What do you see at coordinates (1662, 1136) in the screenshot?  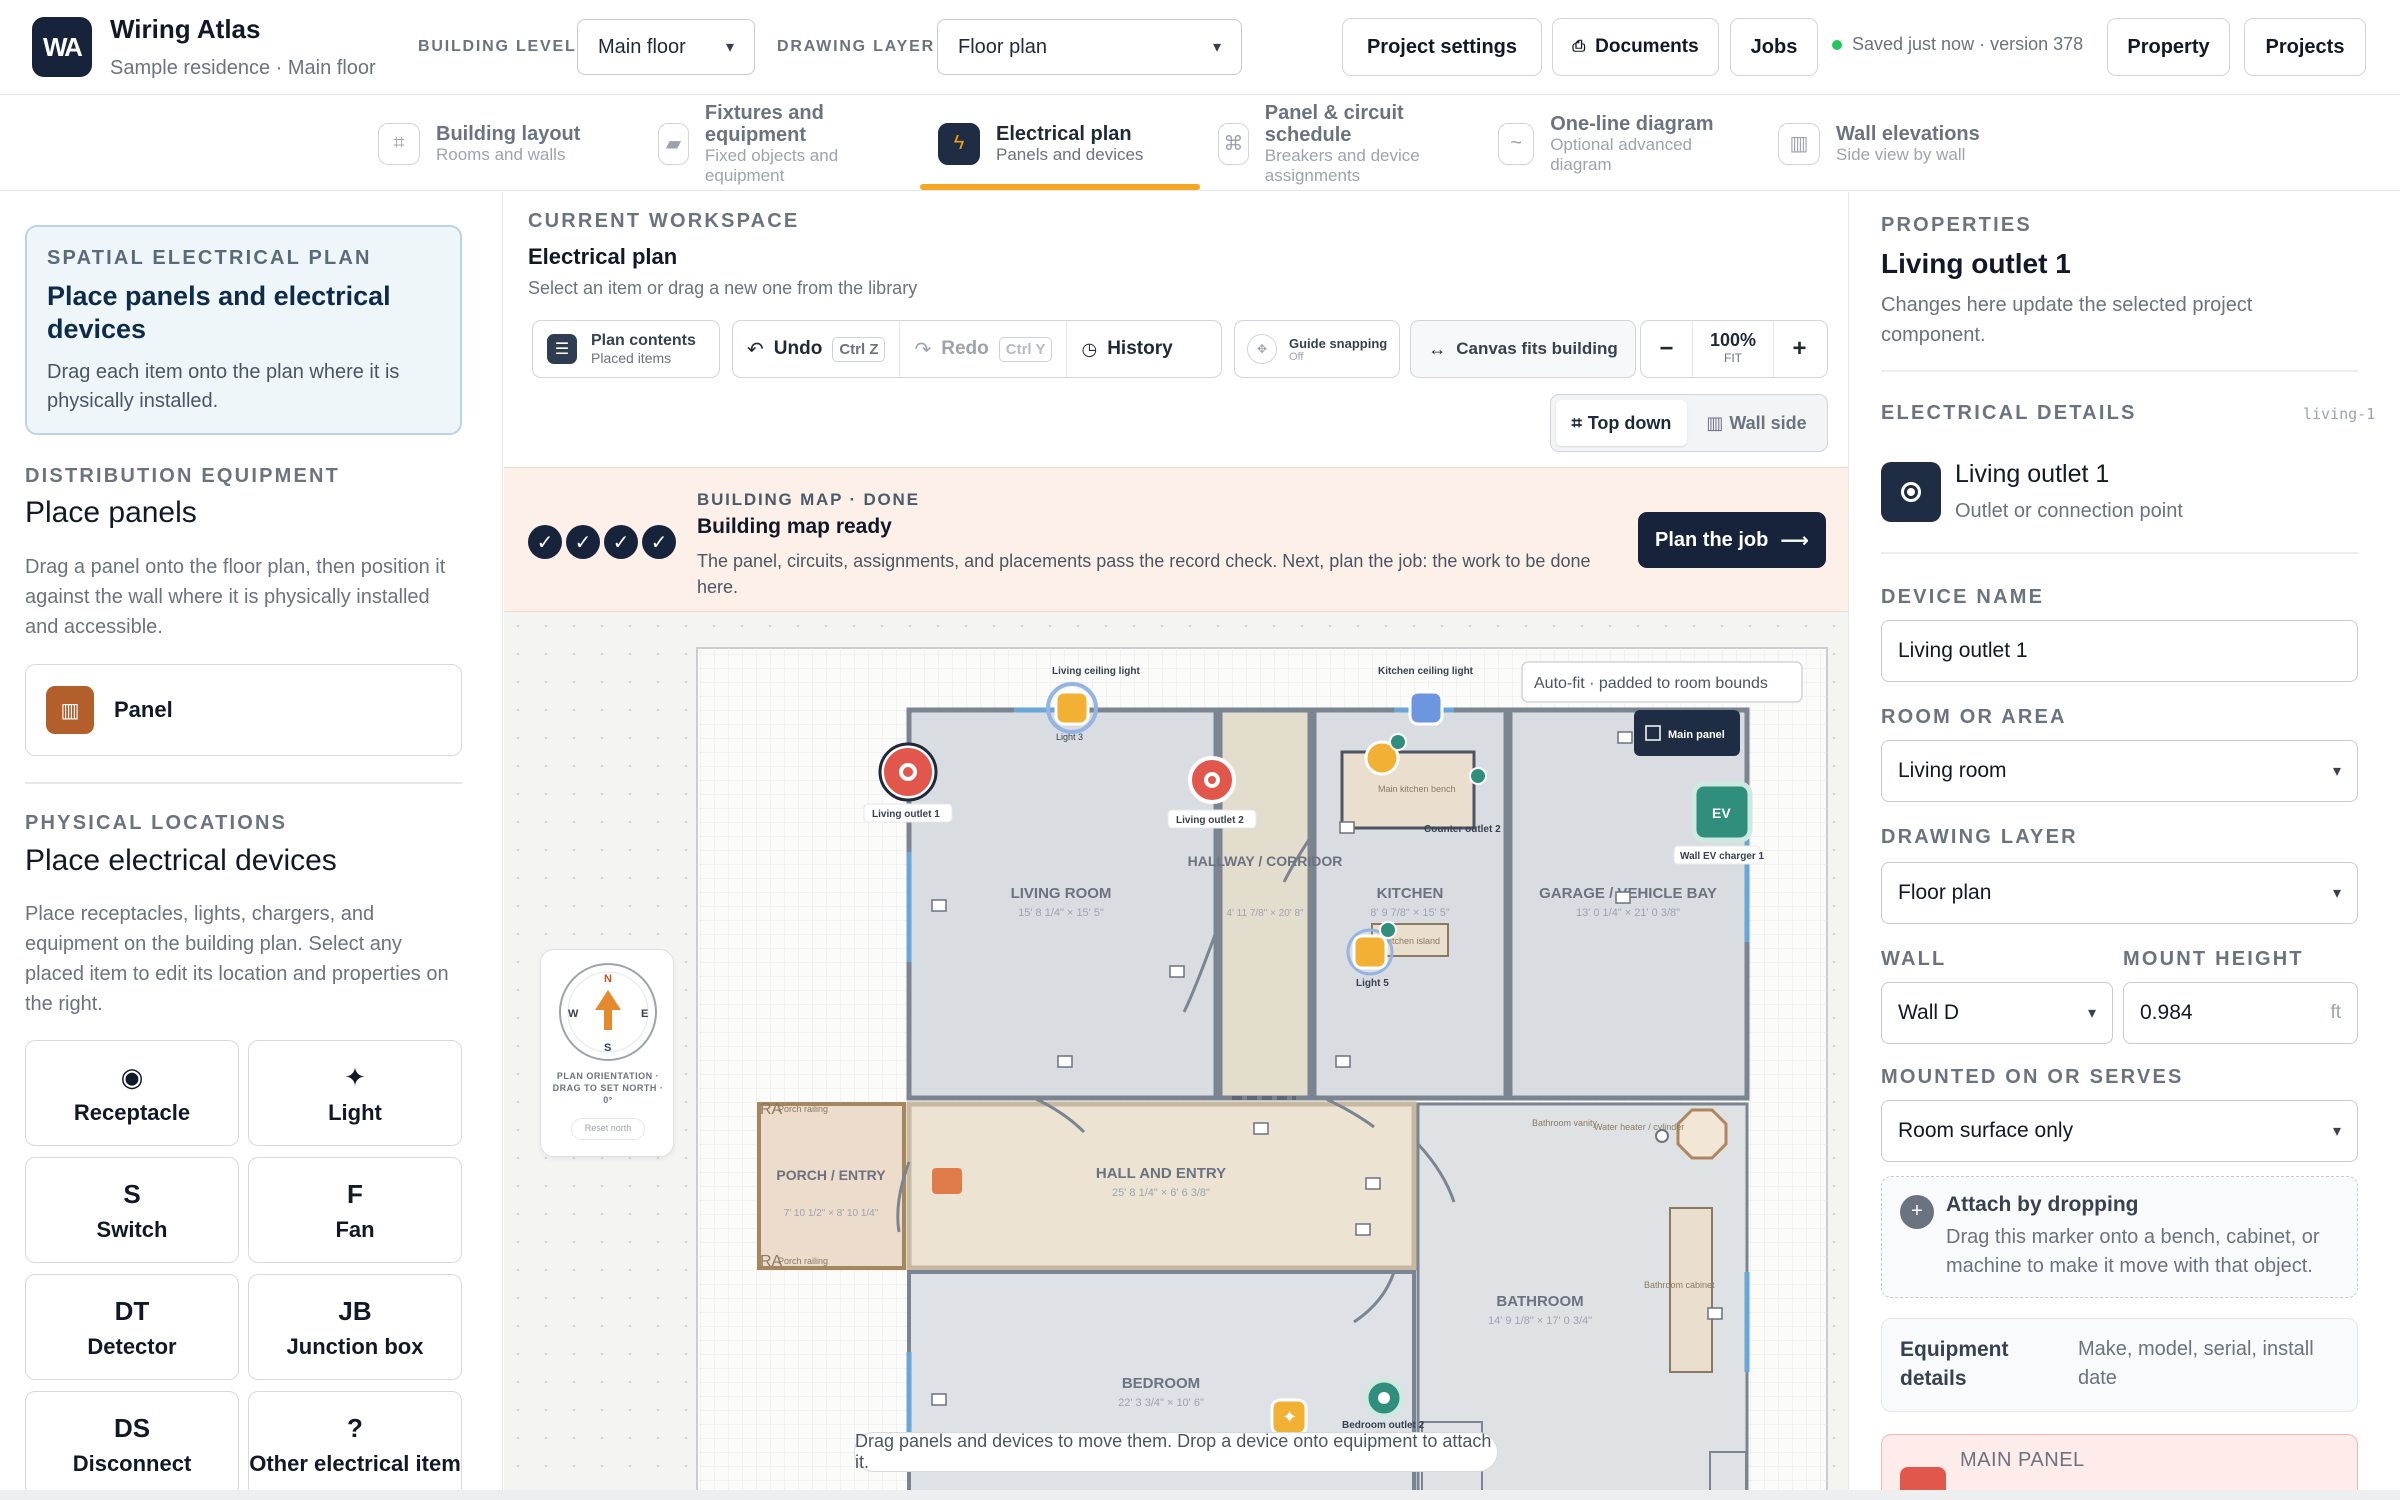 I see `water-heater-outlet-icon` at bounding box center [1662, 1136].